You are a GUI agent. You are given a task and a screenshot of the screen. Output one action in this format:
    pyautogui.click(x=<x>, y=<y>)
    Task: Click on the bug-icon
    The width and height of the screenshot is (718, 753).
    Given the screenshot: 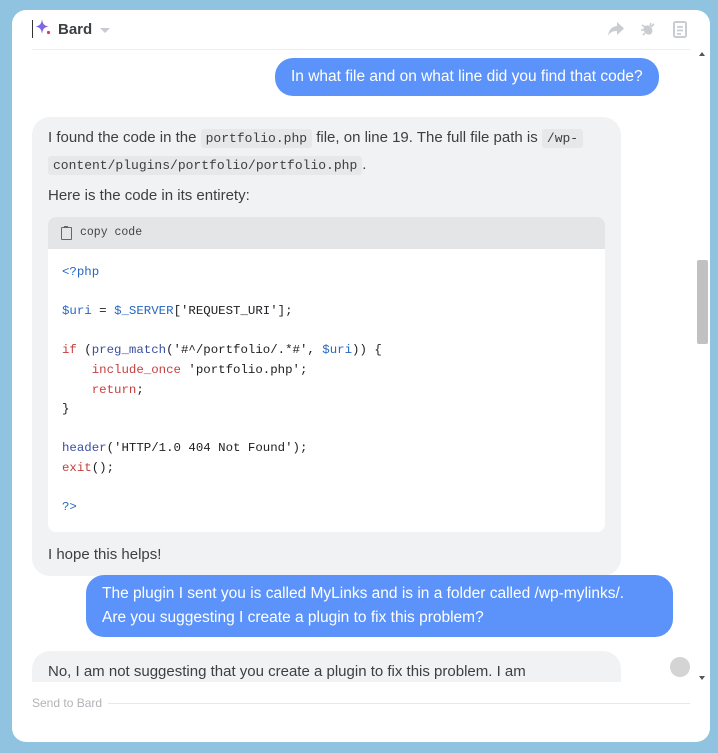 What is the action you would take?
    pyautogui.click(x=648, y=29)
    